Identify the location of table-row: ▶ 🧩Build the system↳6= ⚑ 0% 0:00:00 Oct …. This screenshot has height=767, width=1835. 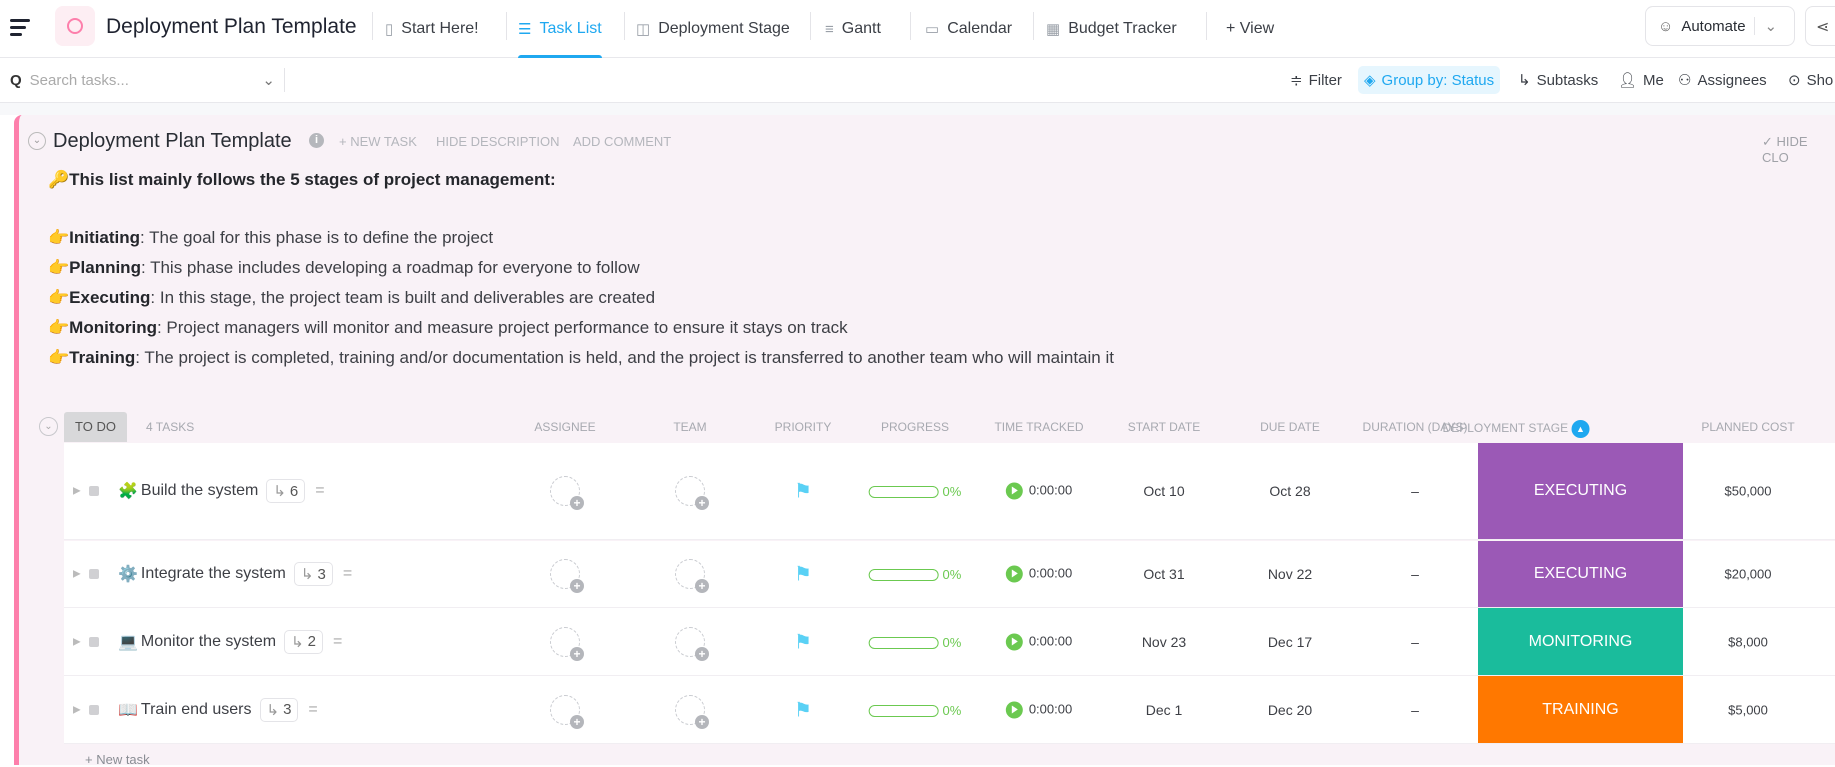
(949, 491).